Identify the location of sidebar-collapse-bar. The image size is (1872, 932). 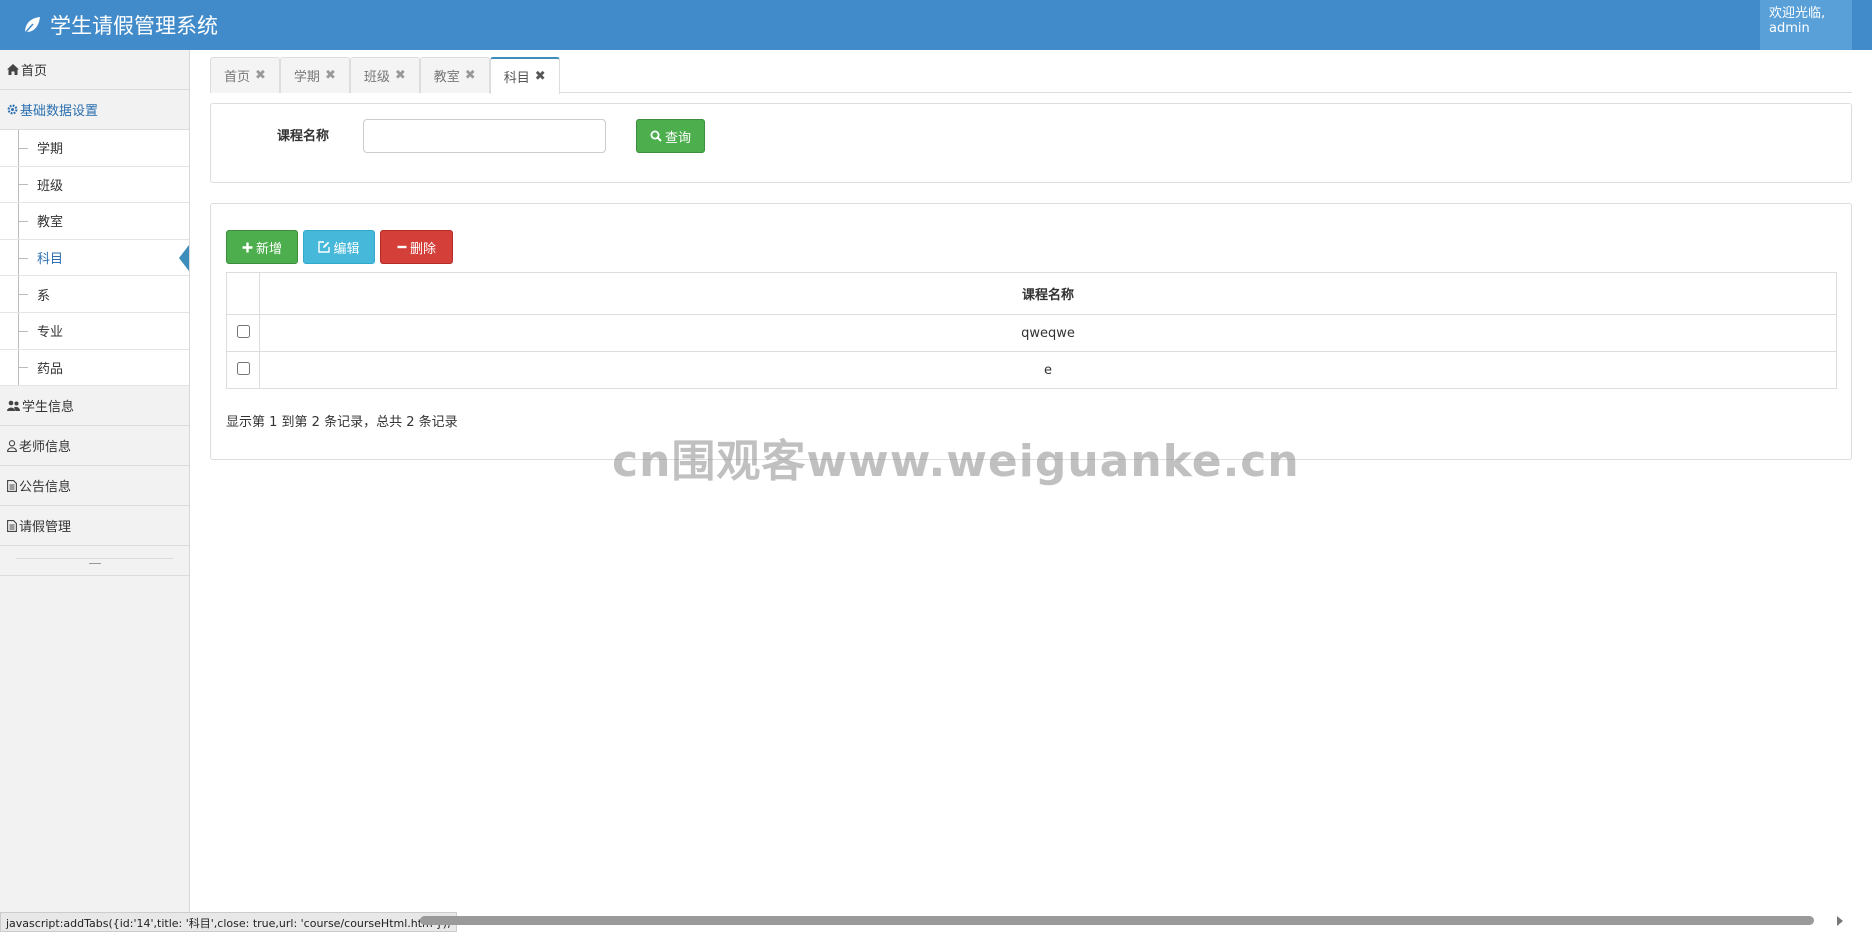
(94, 561).